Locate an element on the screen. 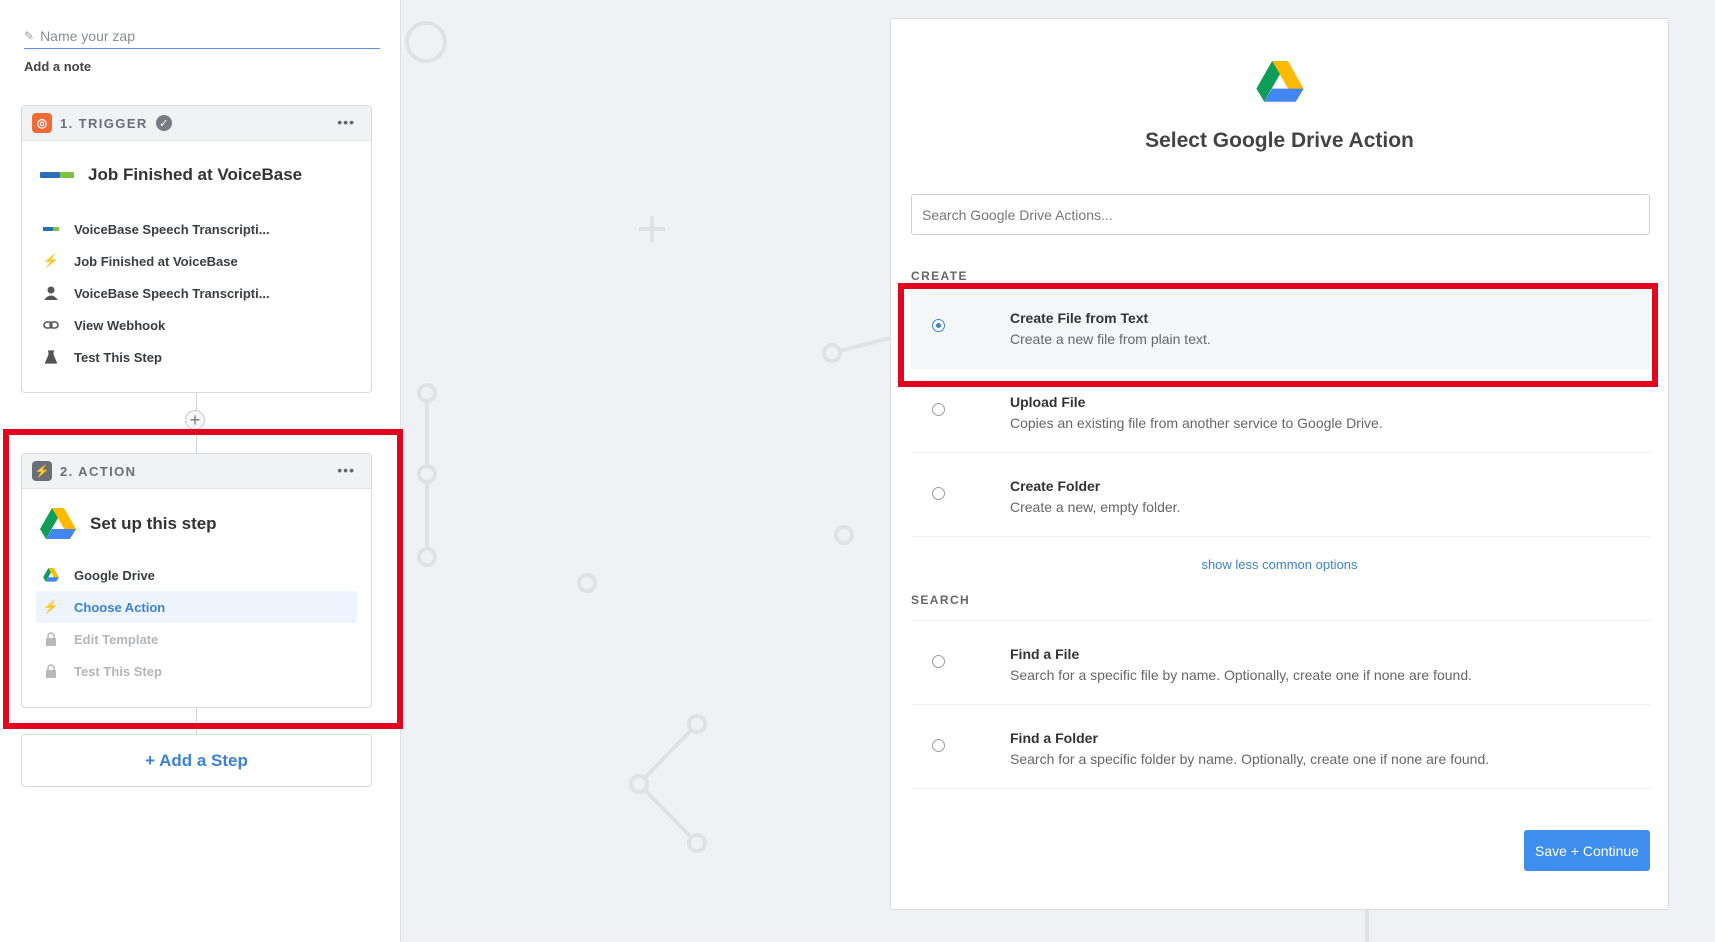 This screenshot has height=942, width=1715. save-continue-button: Save + Continue is located at coordinates (1587, 850).